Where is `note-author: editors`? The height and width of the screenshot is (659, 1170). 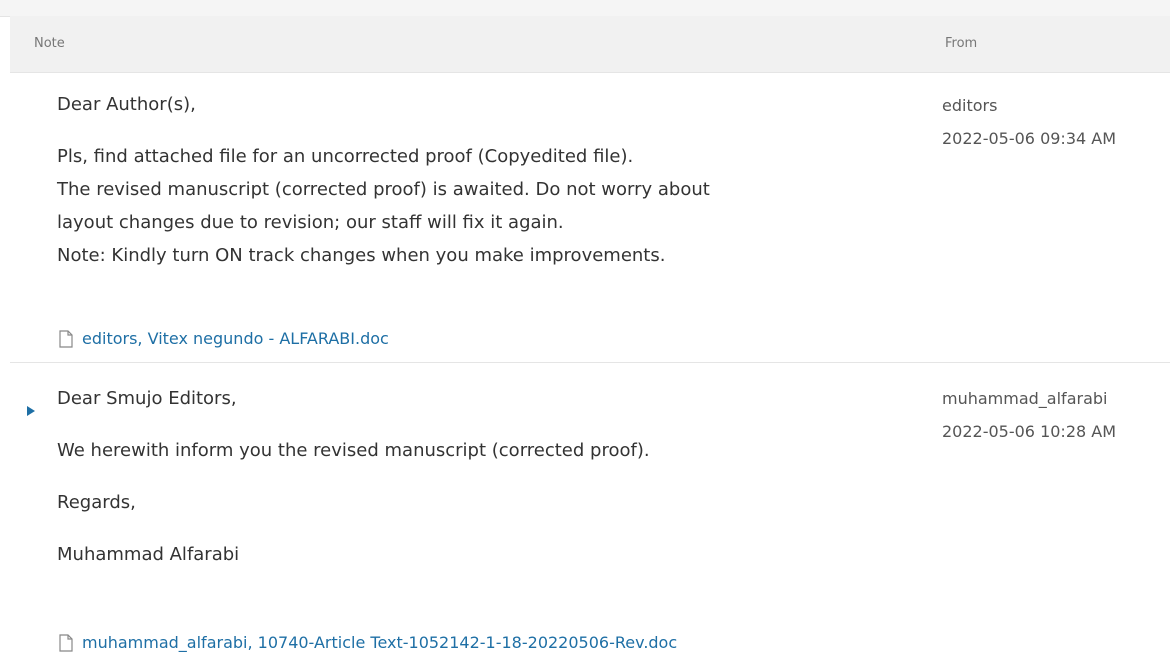 note-author: editors is located at coordinates (970, 105).